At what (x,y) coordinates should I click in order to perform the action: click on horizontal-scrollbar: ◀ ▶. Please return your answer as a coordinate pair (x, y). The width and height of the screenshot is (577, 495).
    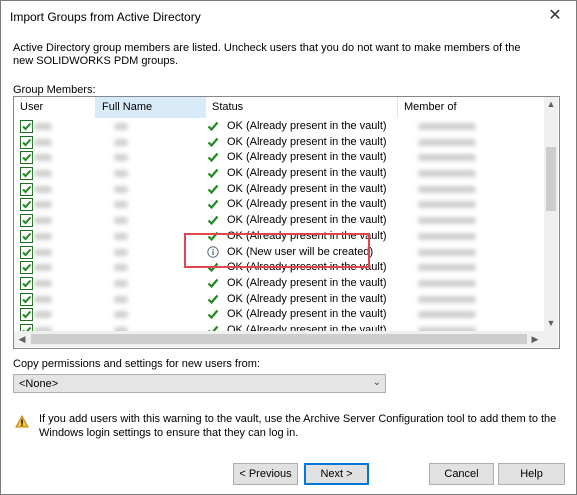
    Looking at the image, I should click on (279, 339).